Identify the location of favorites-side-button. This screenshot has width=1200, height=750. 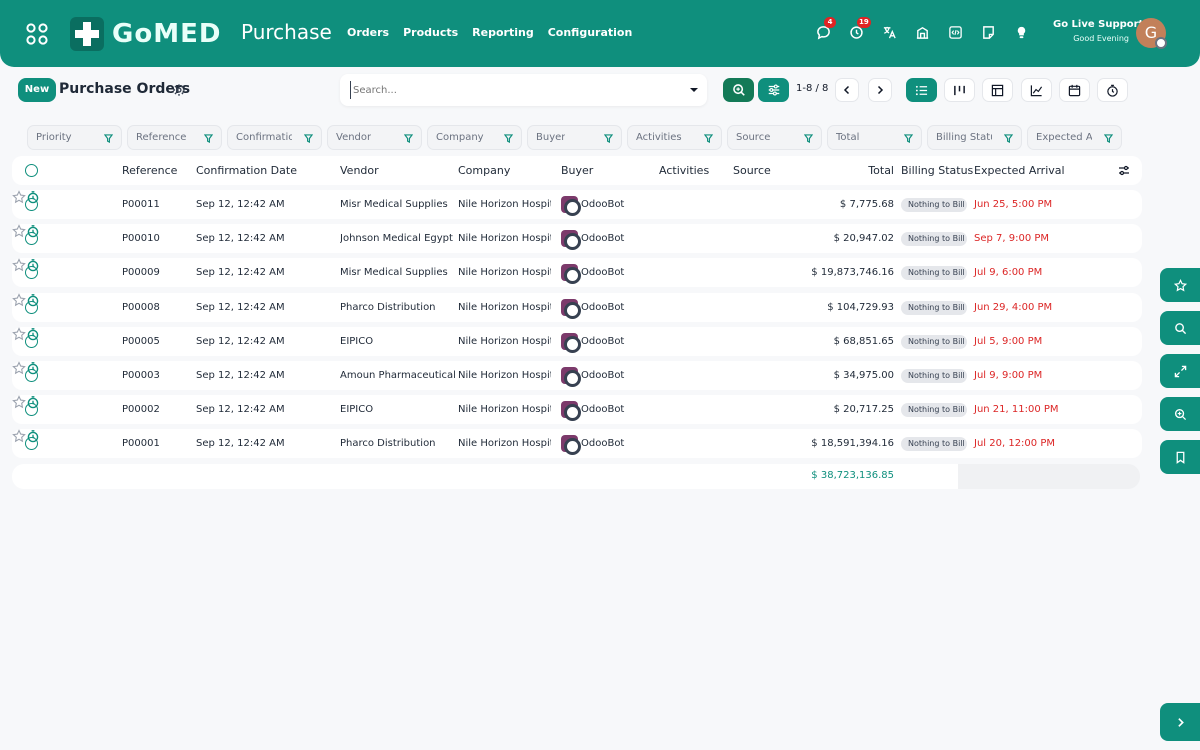
(1180, 285).